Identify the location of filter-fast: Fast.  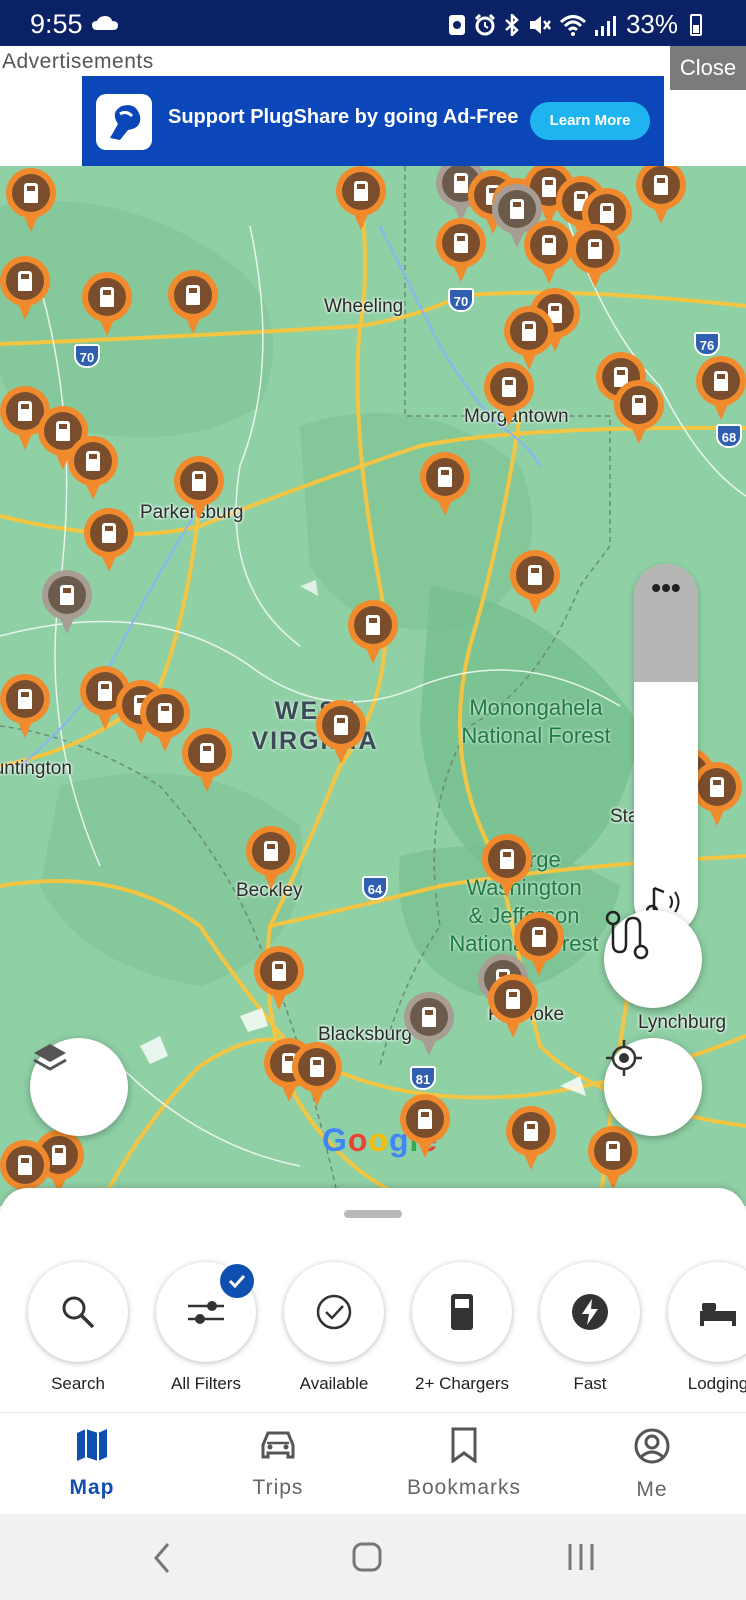
(590, 1328).